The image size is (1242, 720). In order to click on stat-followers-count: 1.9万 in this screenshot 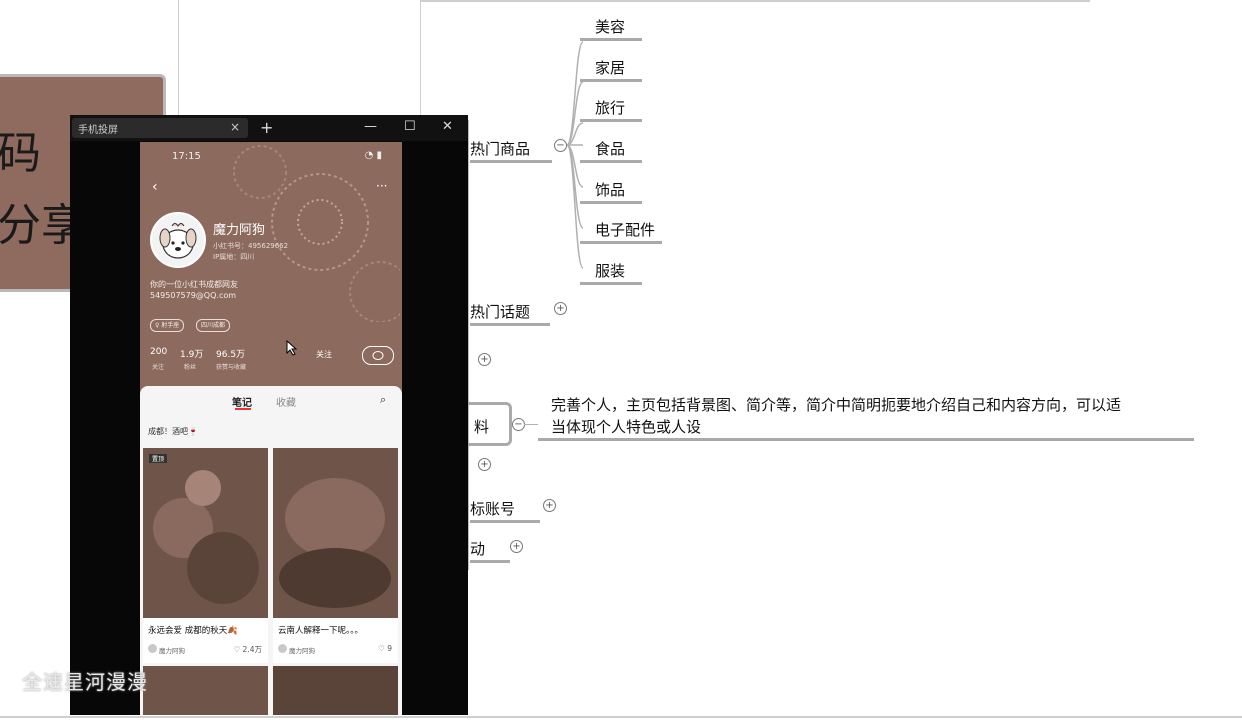, I will do `click(191, 353)`.